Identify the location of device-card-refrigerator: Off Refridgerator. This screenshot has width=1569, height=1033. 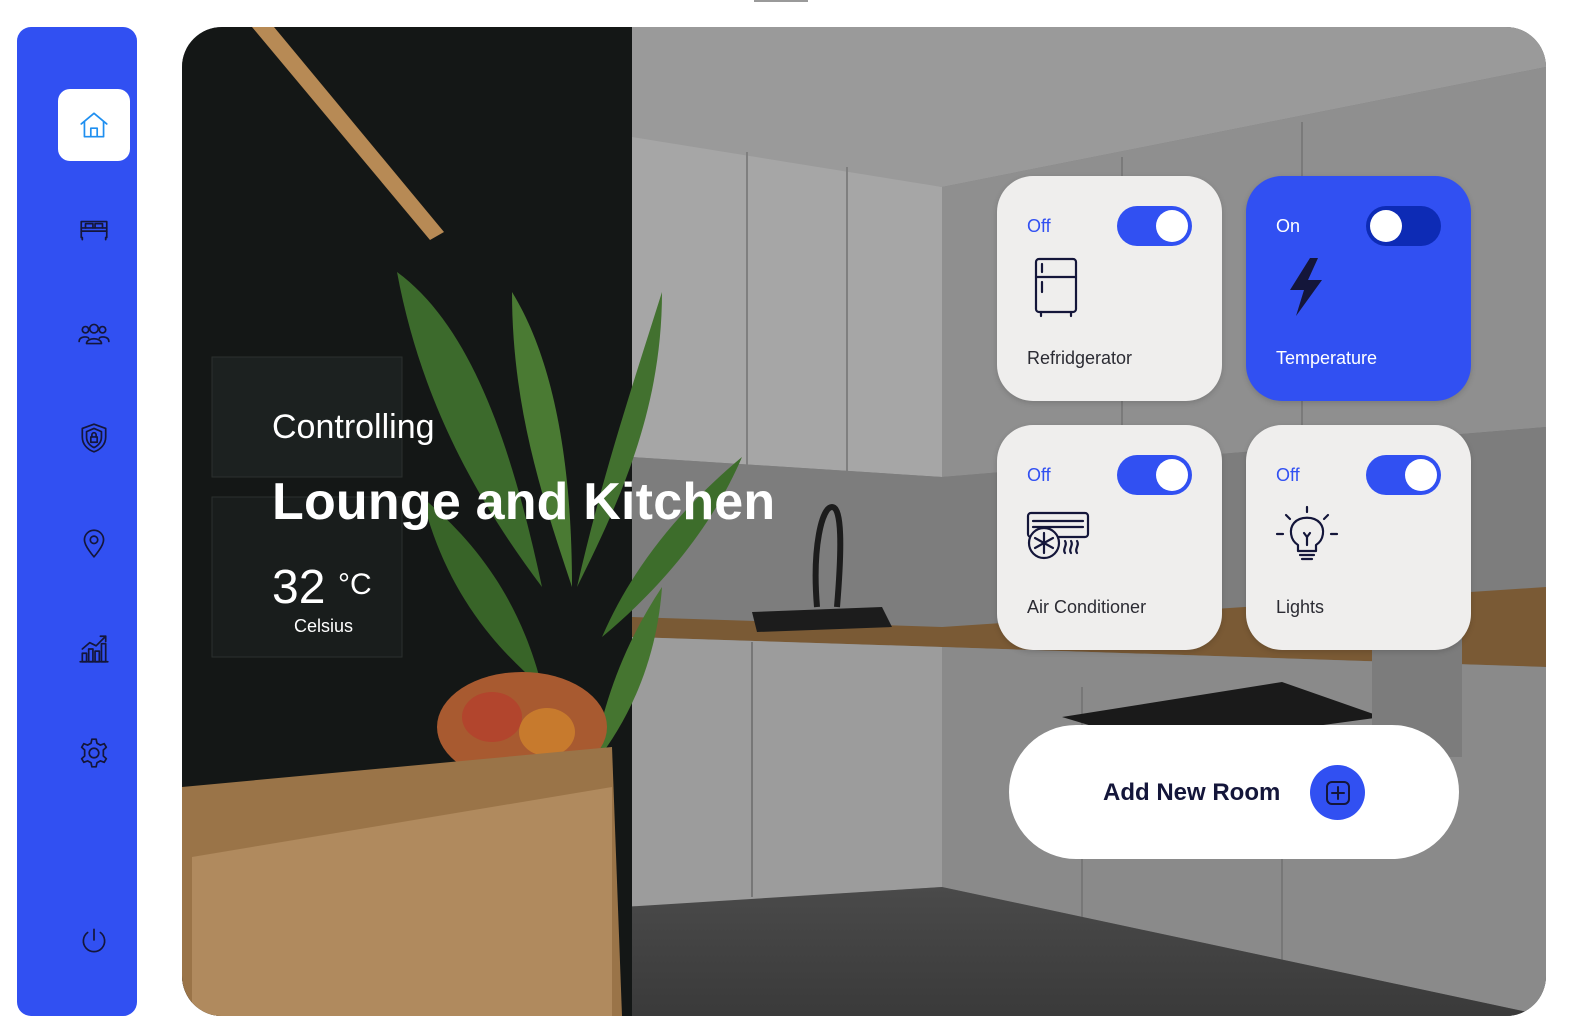
(1109, 288).